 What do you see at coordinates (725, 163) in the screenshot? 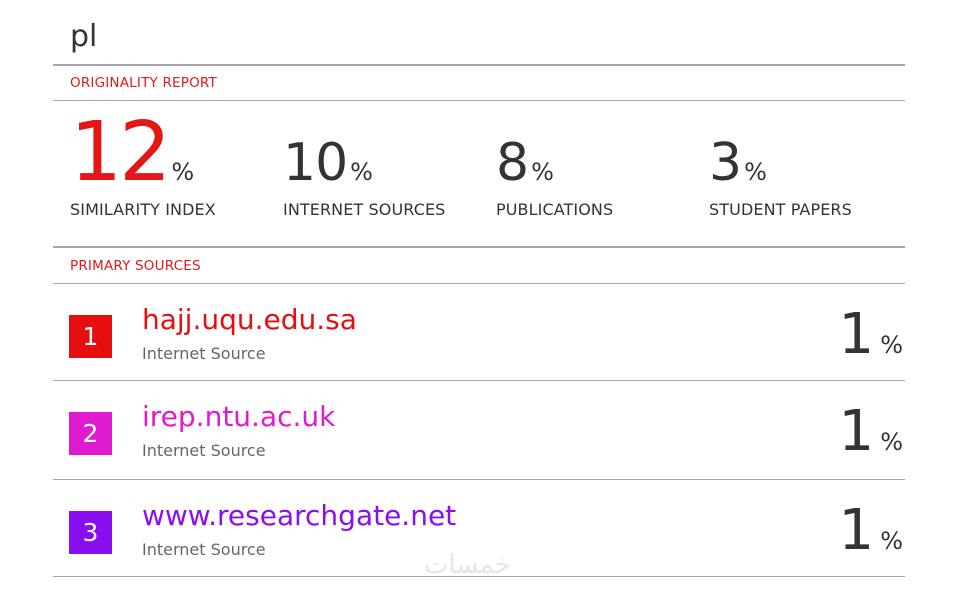
I see `student-papers-value: 3` at bounding box center [725, 163].